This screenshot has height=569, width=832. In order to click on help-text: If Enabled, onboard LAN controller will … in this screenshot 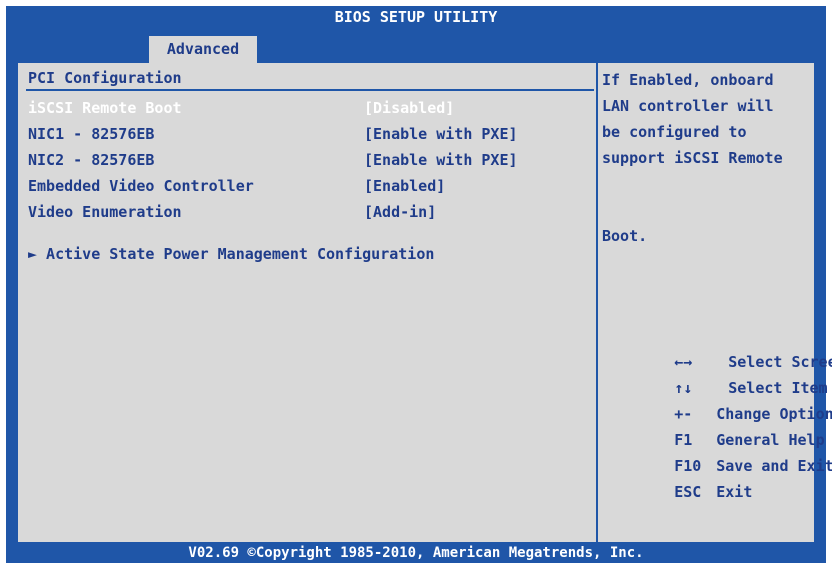, I will do `click(707, 158)`.